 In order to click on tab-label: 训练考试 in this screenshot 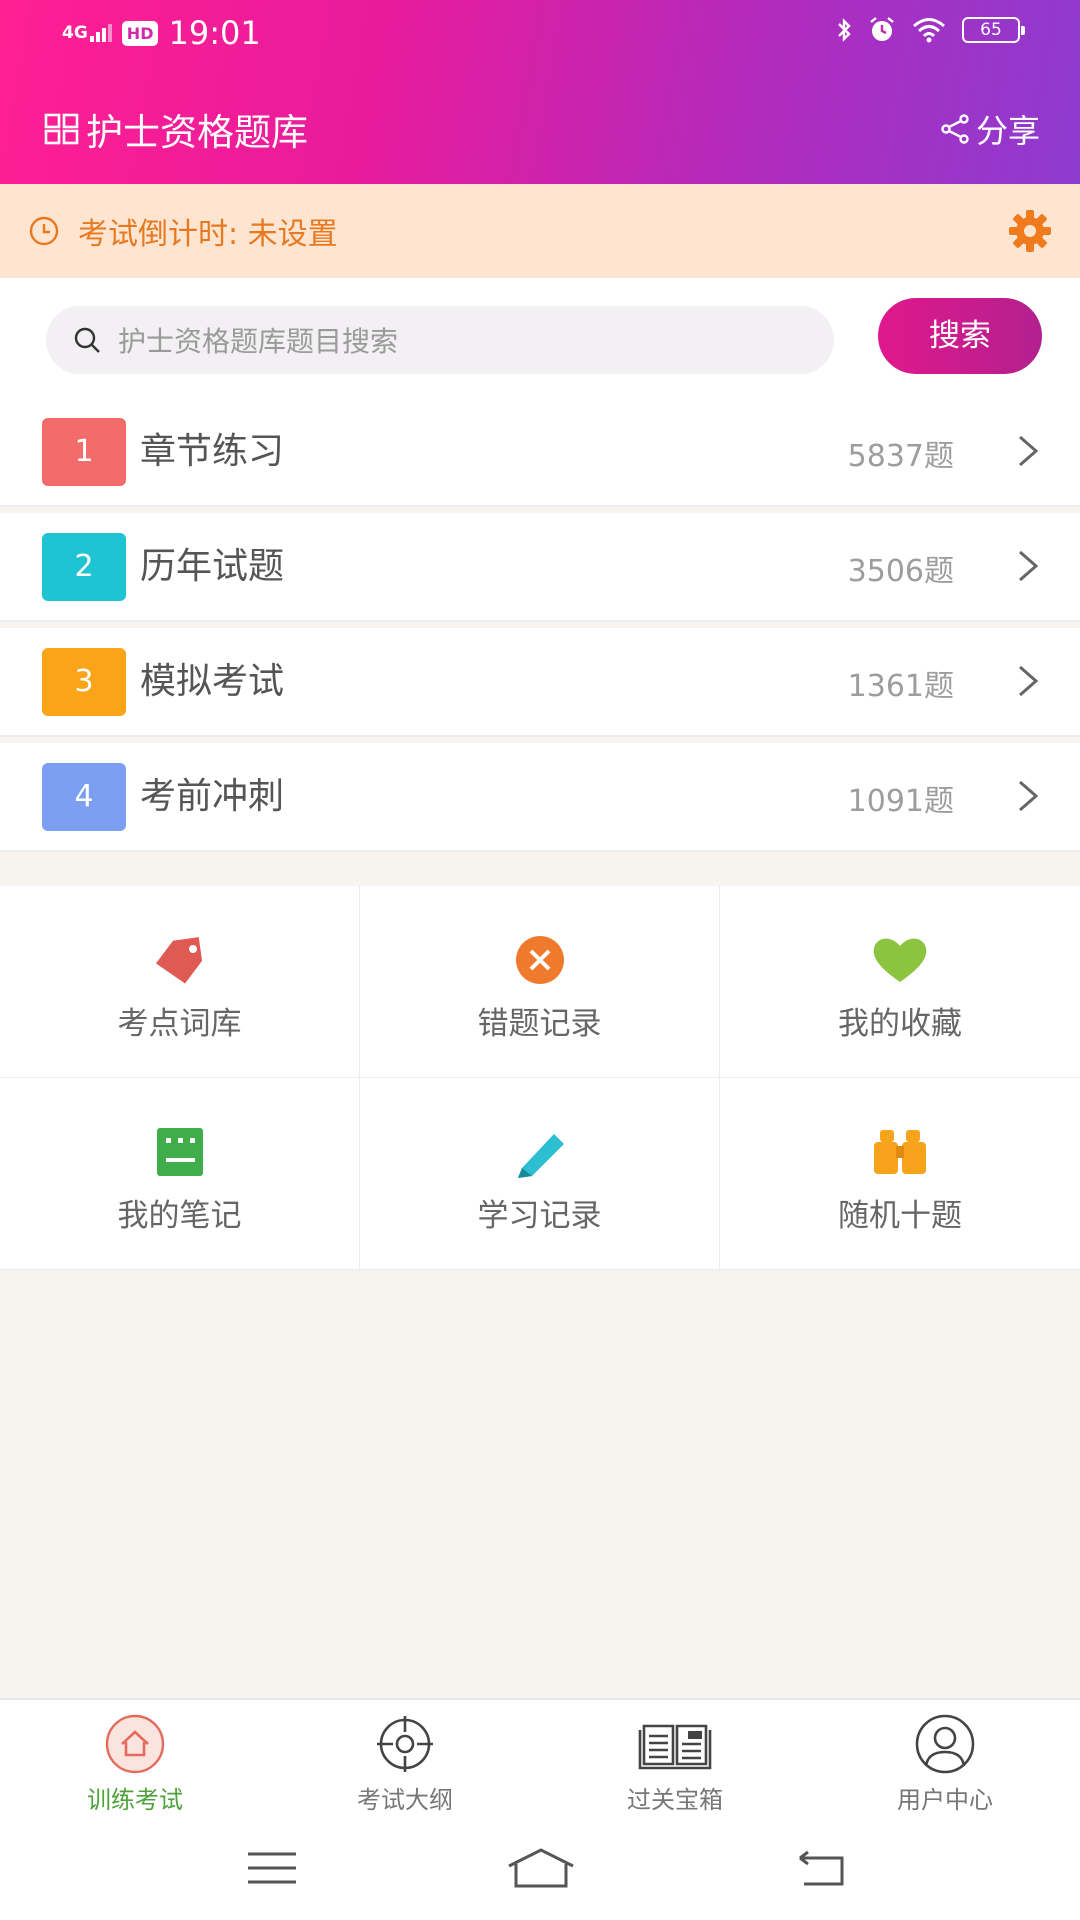, I will do `click(135, 1800)`.